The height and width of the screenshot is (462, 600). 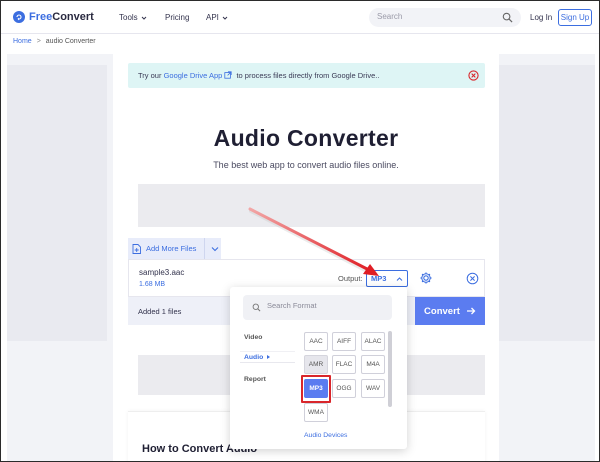 I want to click on login-link: Log In, so click(x=541, y=17).